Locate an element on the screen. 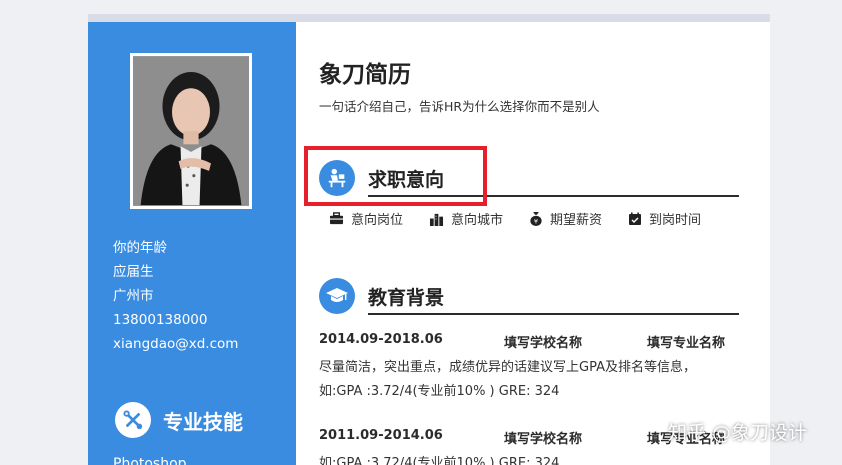 The width and height of the screenshot is (842, 465). education-date: 2011.09-2014.06 is located at coordinates (381, 435).